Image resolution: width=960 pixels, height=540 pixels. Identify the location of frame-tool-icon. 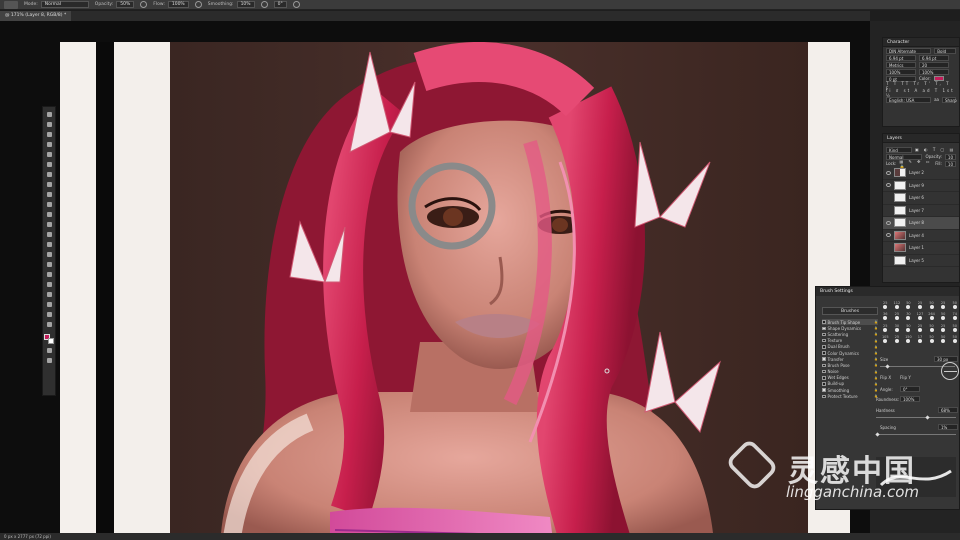
(49, 164).